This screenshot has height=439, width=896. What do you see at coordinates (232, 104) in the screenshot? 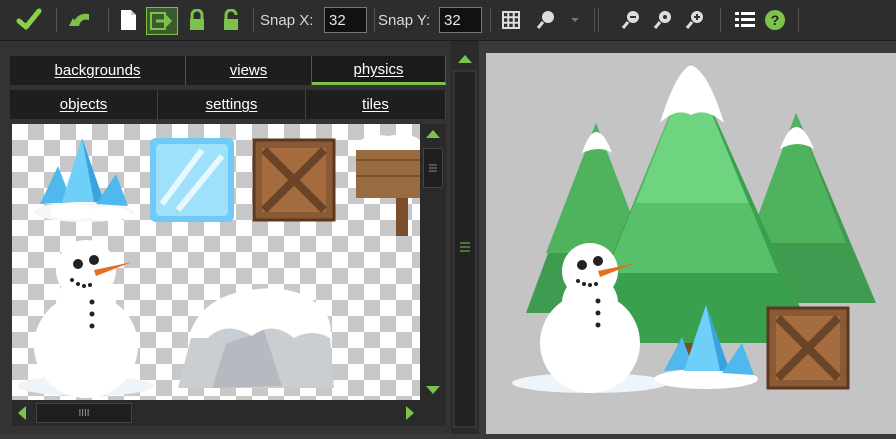
I see `tab-settings: settings` at bounding box center [232, 104].